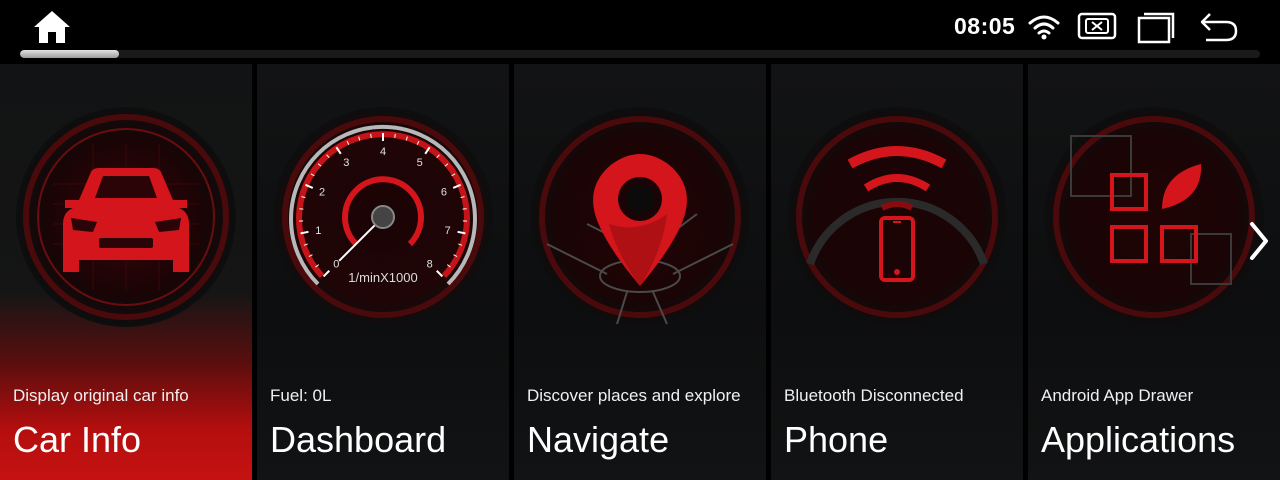 The image size is (1280, 480). What do you see at coordinates (1097, 26) in the screenshot?
I see `close-box-icon` at bounding box center [1097, 26].